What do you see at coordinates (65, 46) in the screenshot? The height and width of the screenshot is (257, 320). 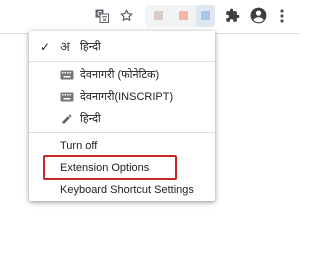 I see `script-glyph: अ` at bounding box center [65, 46].